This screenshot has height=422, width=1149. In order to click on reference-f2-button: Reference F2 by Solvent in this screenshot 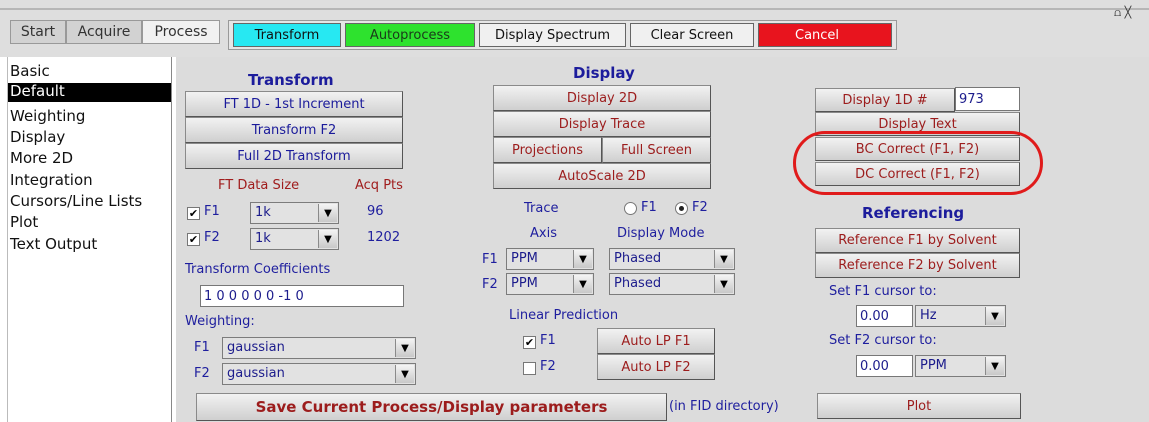, I will do `click(917, 265)`.